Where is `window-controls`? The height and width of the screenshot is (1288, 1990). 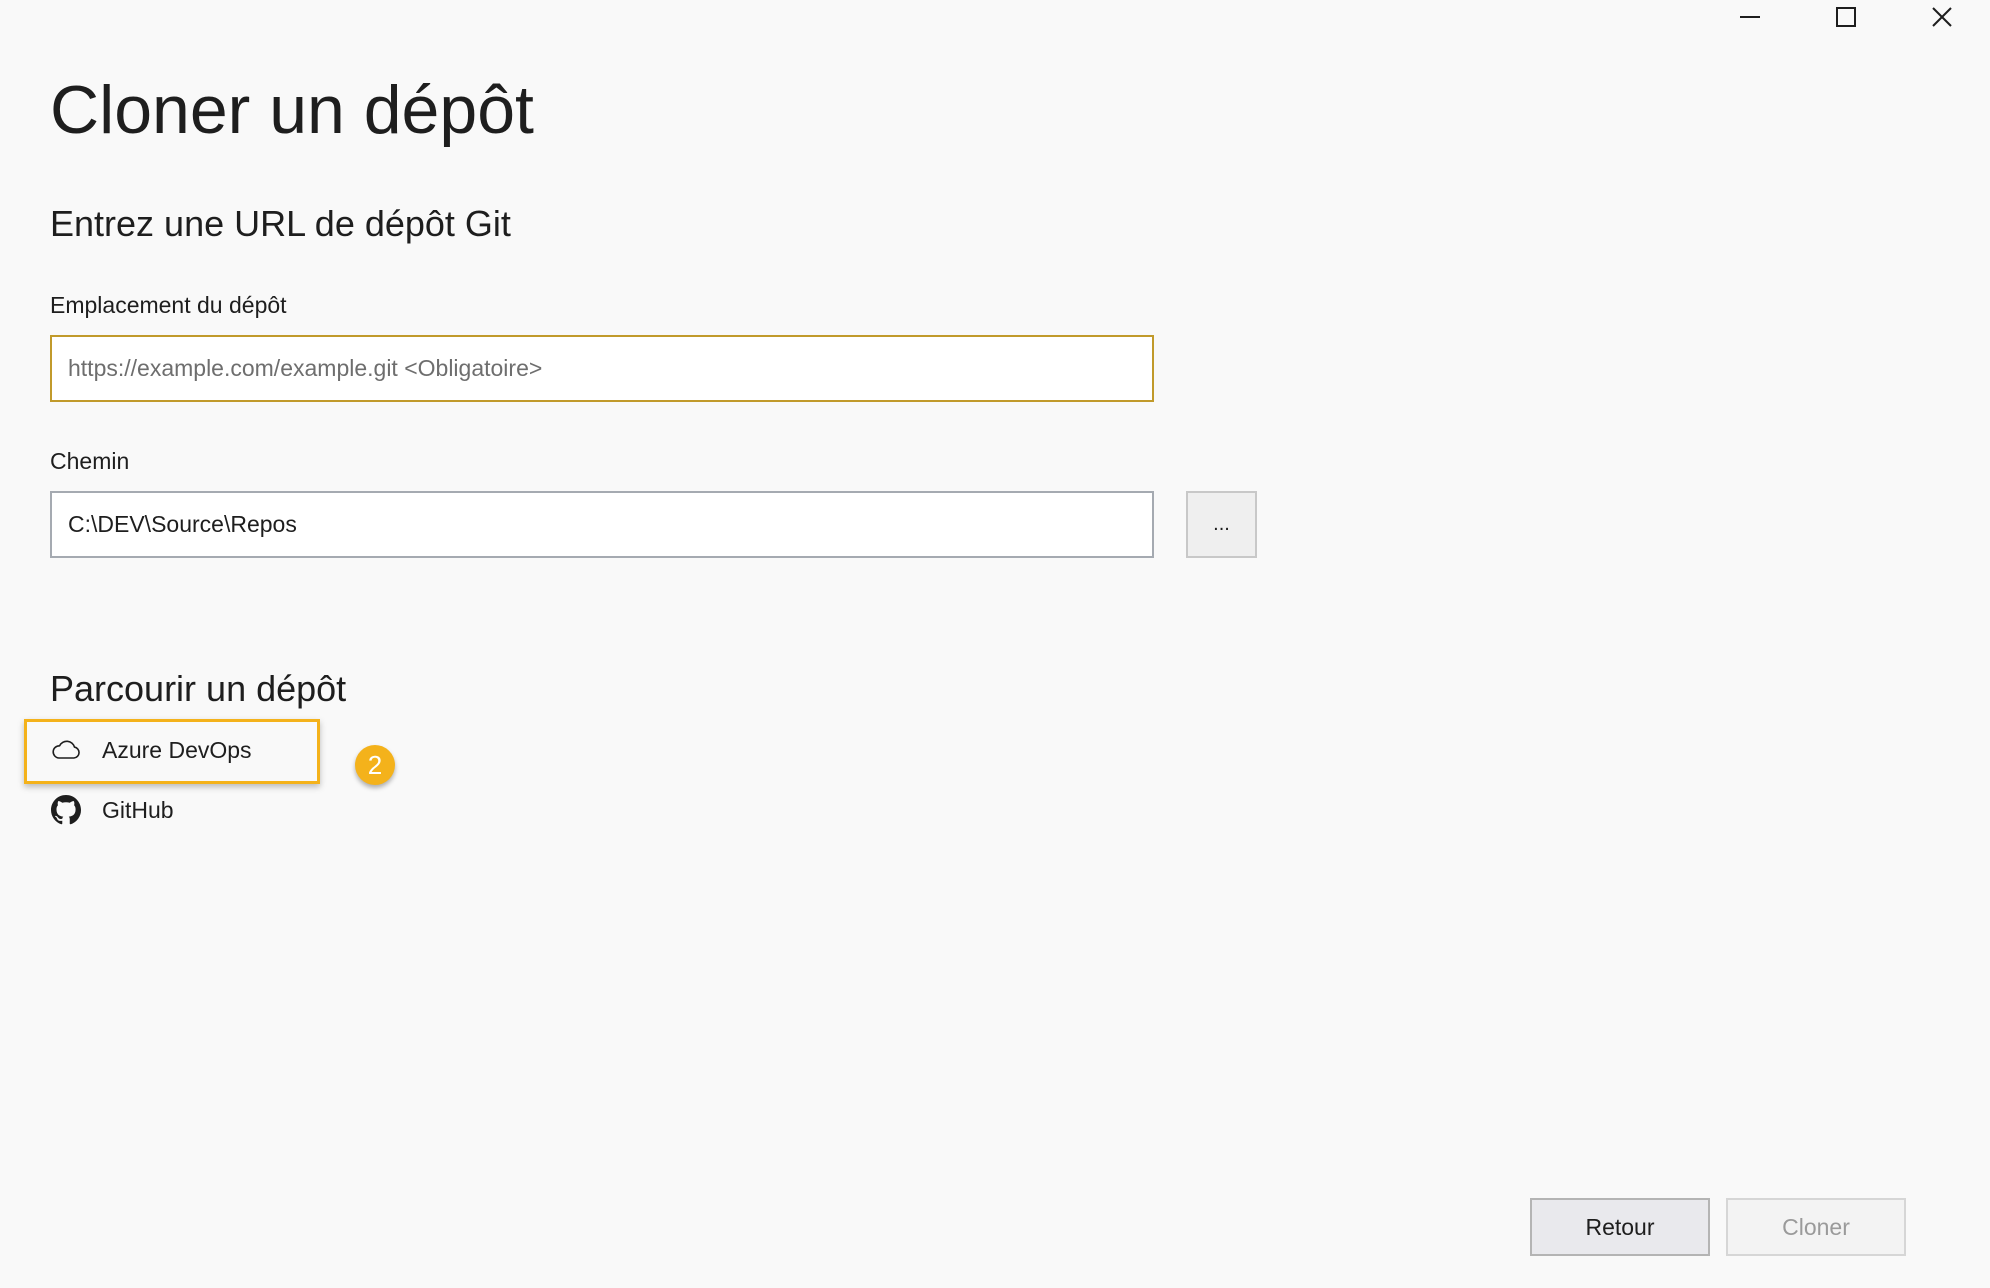 window-controls is located at coordinates (1846, 17).